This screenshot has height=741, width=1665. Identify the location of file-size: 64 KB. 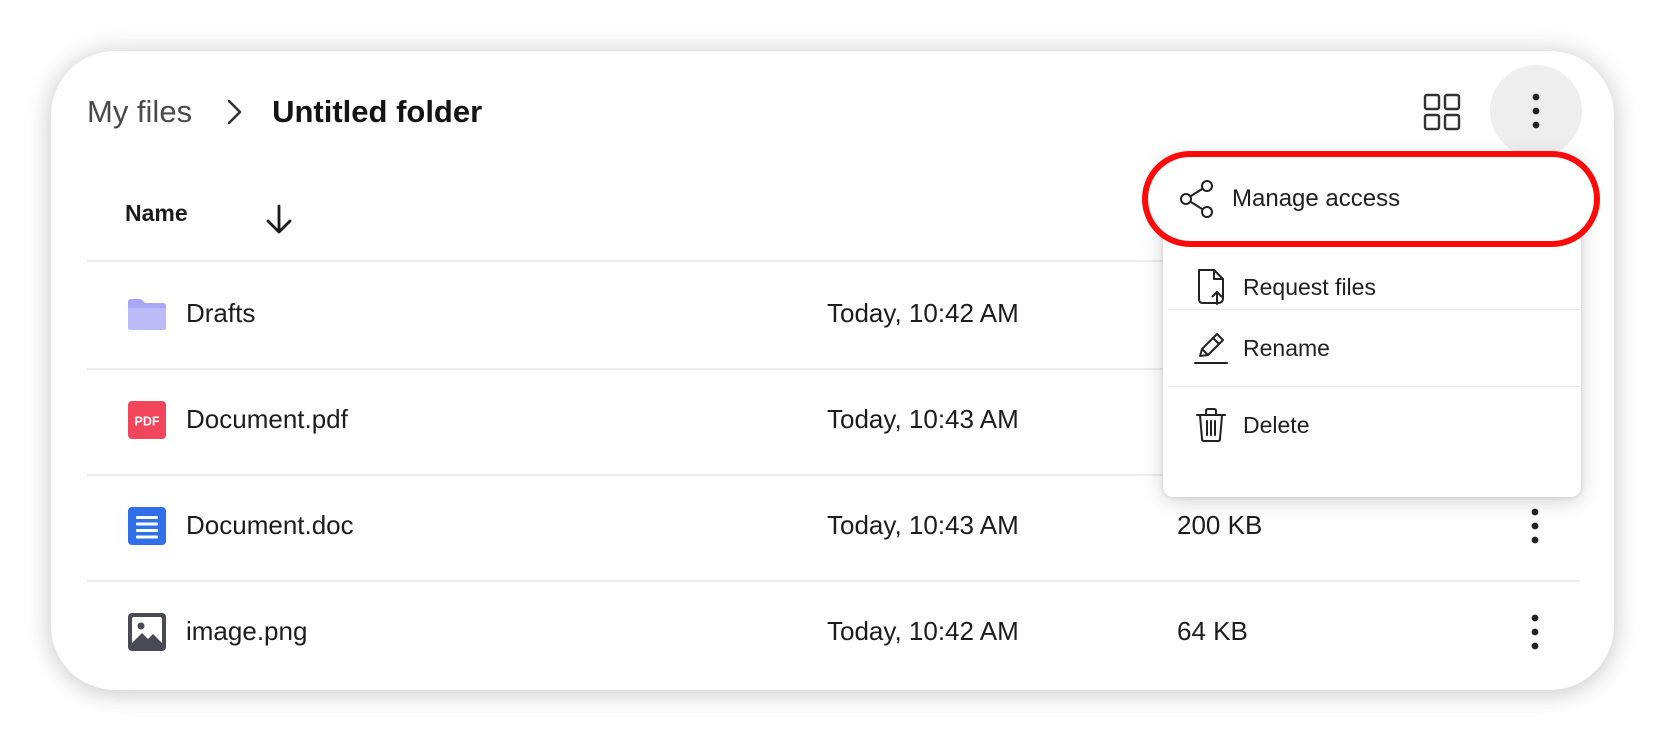
(1212, 631).